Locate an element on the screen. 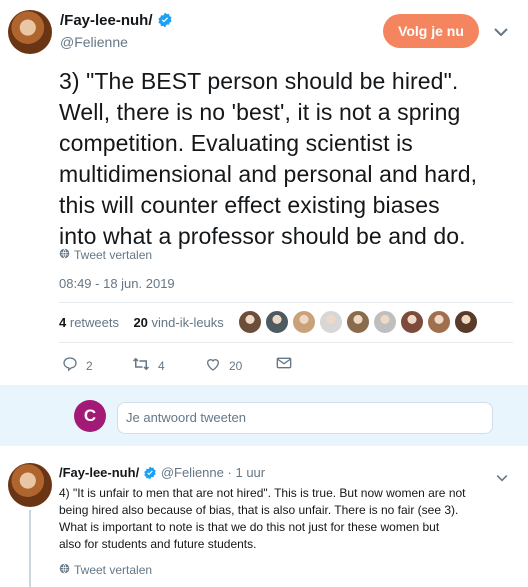 The height and width of the screenshot is (587, 528). tweet-timestamp: 08:49 - 18 jun. 2019 is located at coordinates (117, 283).